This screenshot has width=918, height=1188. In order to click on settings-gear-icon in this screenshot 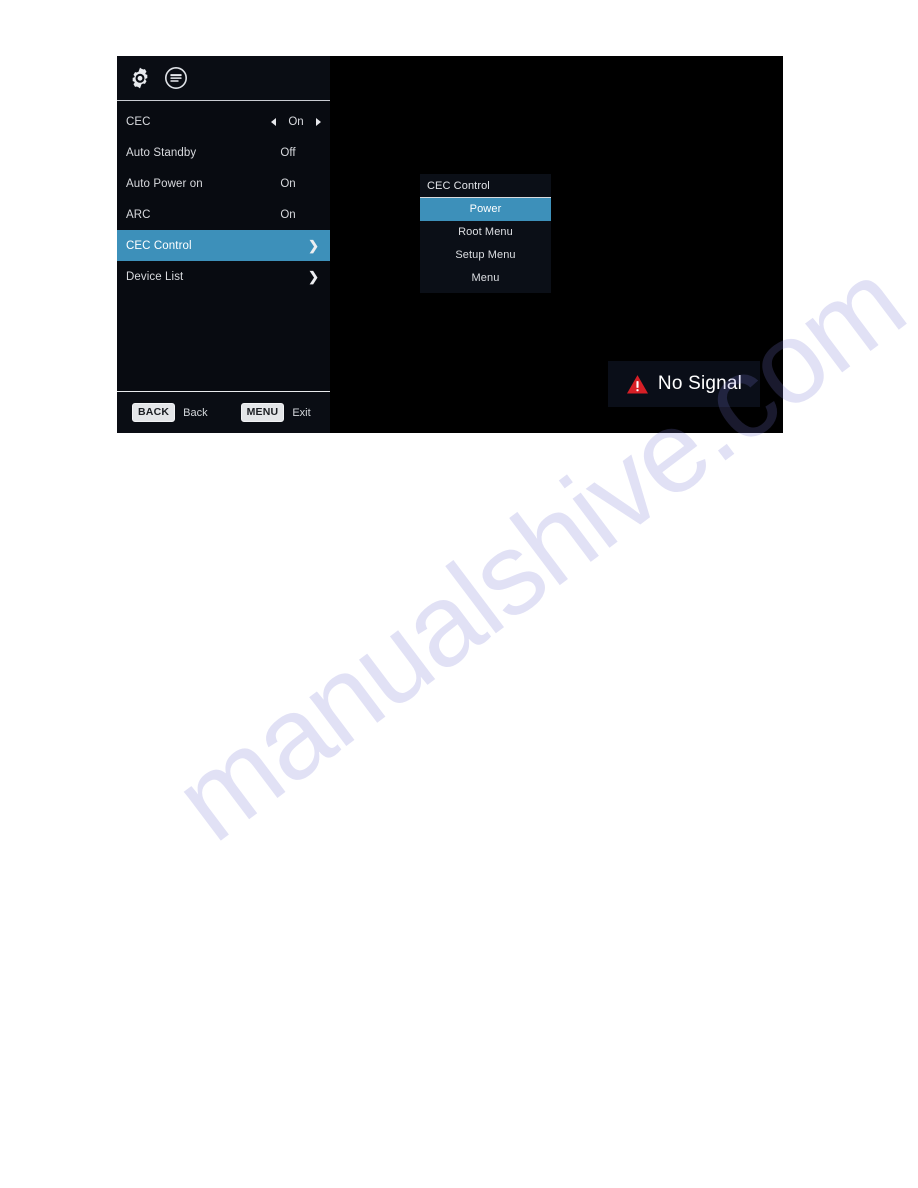, I will do `click(140, 78)`.